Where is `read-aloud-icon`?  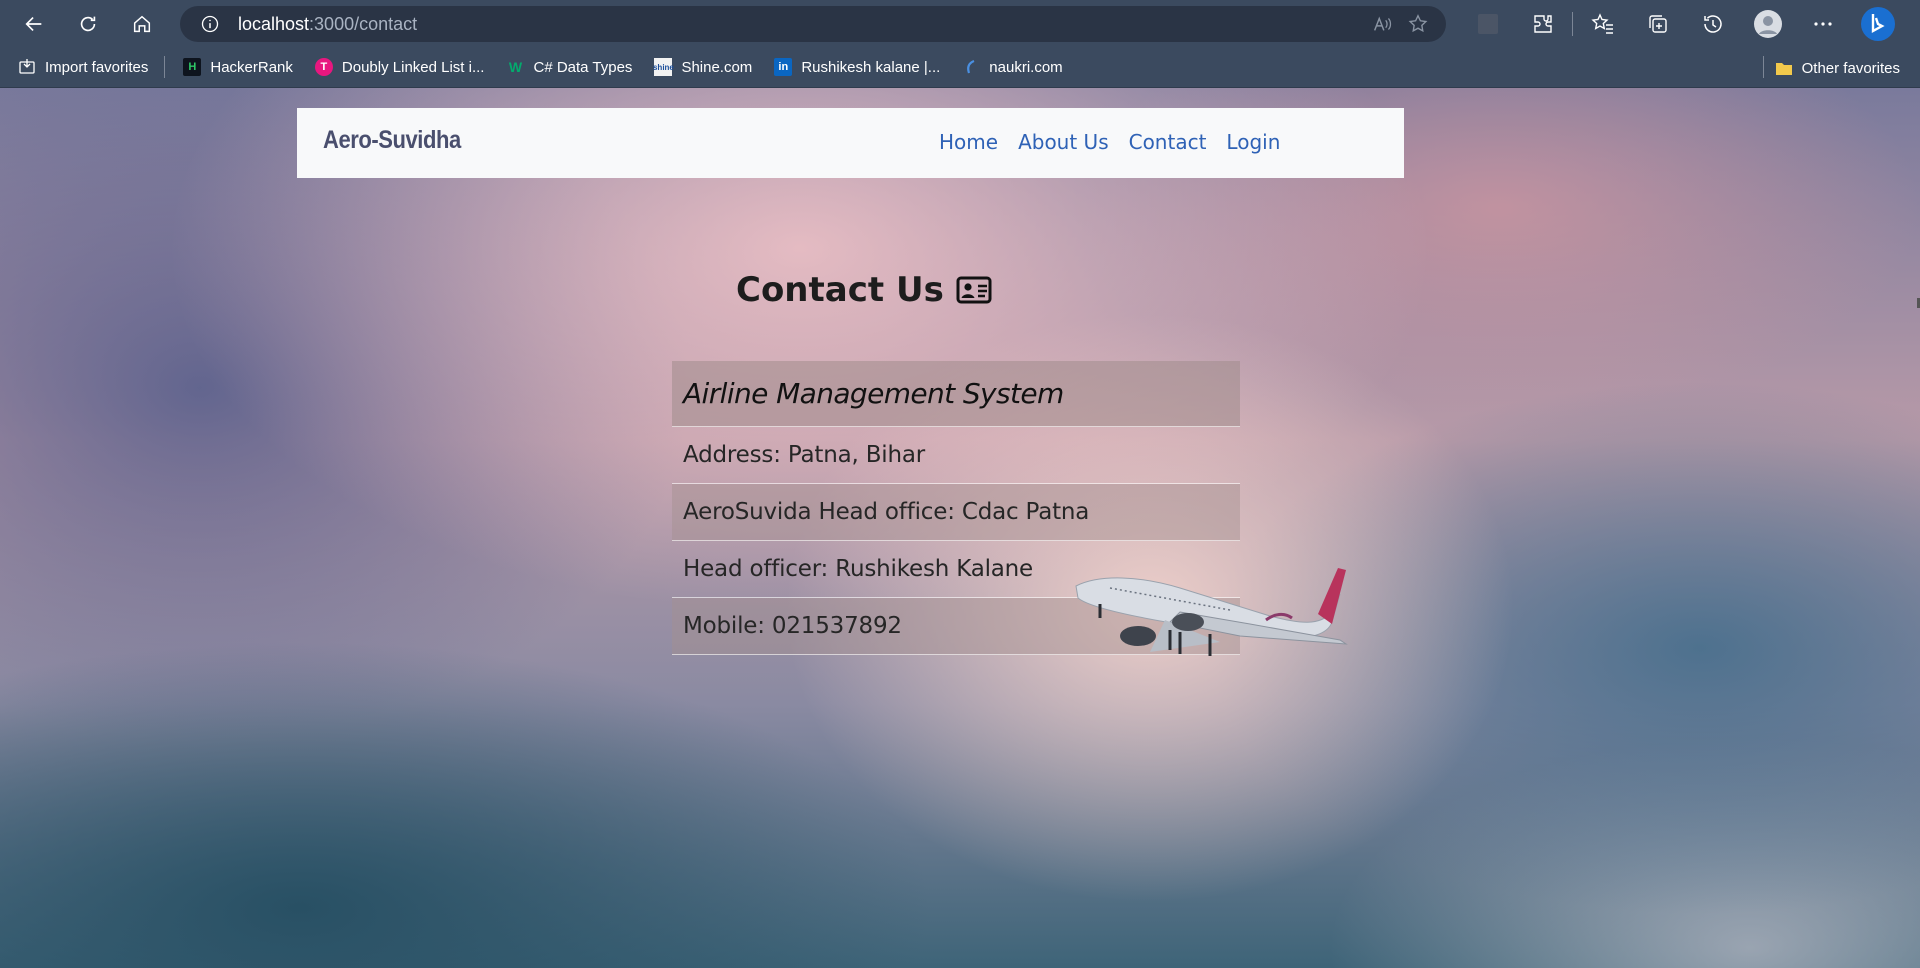 read-aloud-icon is located at coordinates (1382, 23).